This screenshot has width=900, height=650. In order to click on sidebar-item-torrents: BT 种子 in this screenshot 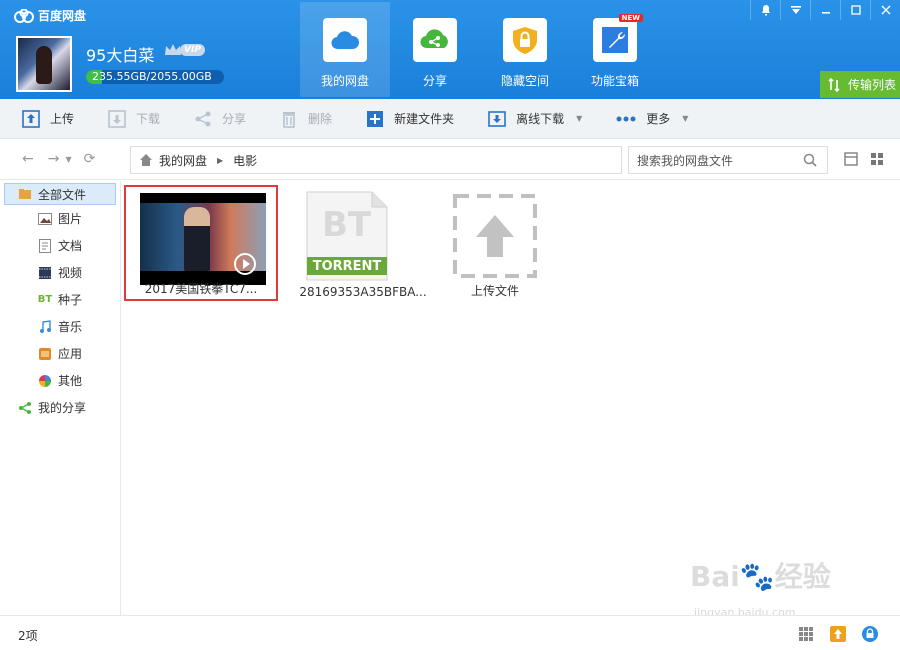, I will do `click(60, 299)`.